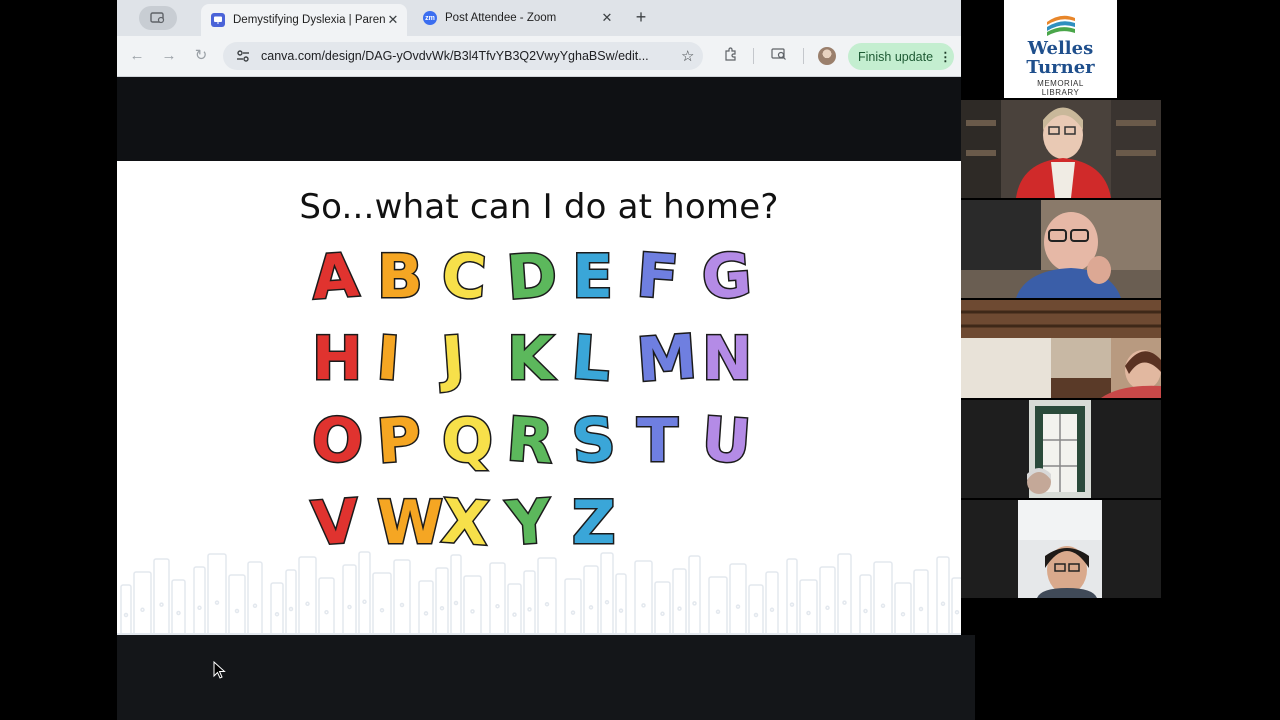 The height and width of the screenshot is (720, 1280). What do you see at coordinates (409, 523) in the screenshot?
I see `letter-w: W` at bounding box center [409, 523].